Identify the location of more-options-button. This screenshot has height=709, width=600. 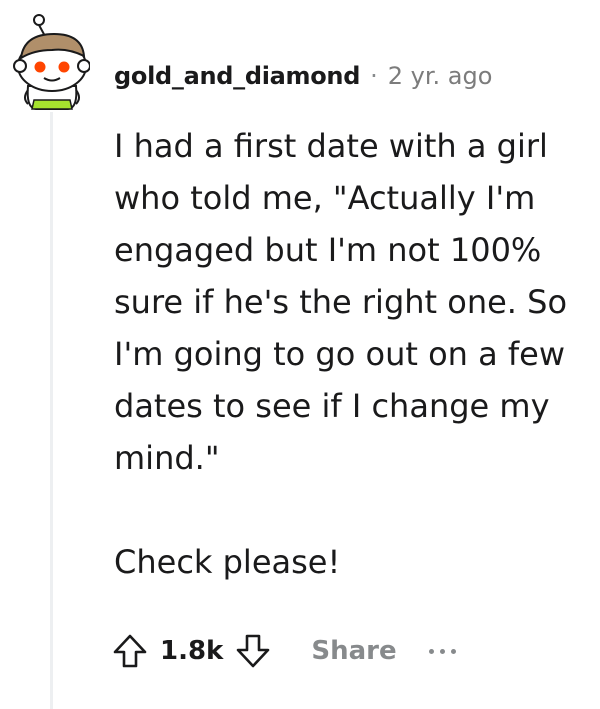
(442, 651).